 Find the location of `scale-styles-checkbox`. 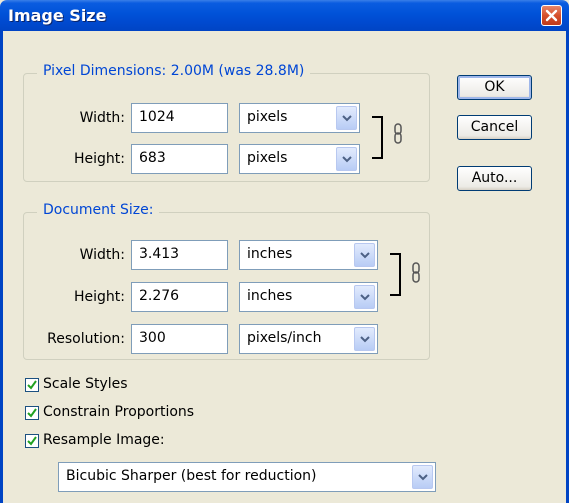

scale-styles-checkbox is located at coordinates (32, 385).